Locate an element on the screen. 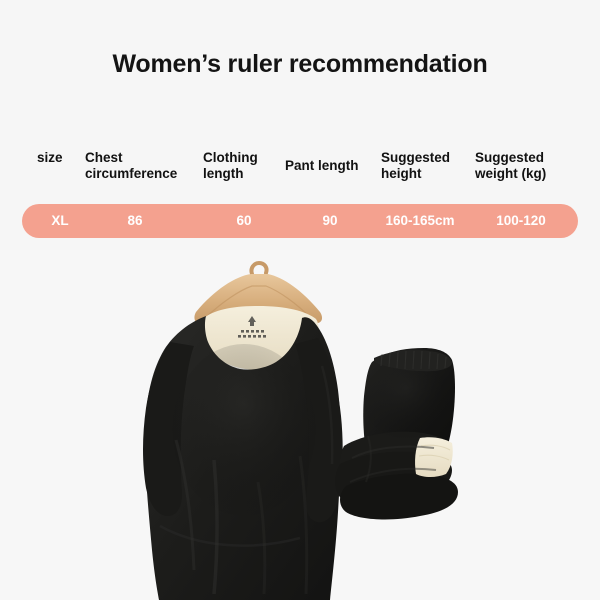  column-header-chest-circumference: Chest circumference is located at coordinates (131, 165).